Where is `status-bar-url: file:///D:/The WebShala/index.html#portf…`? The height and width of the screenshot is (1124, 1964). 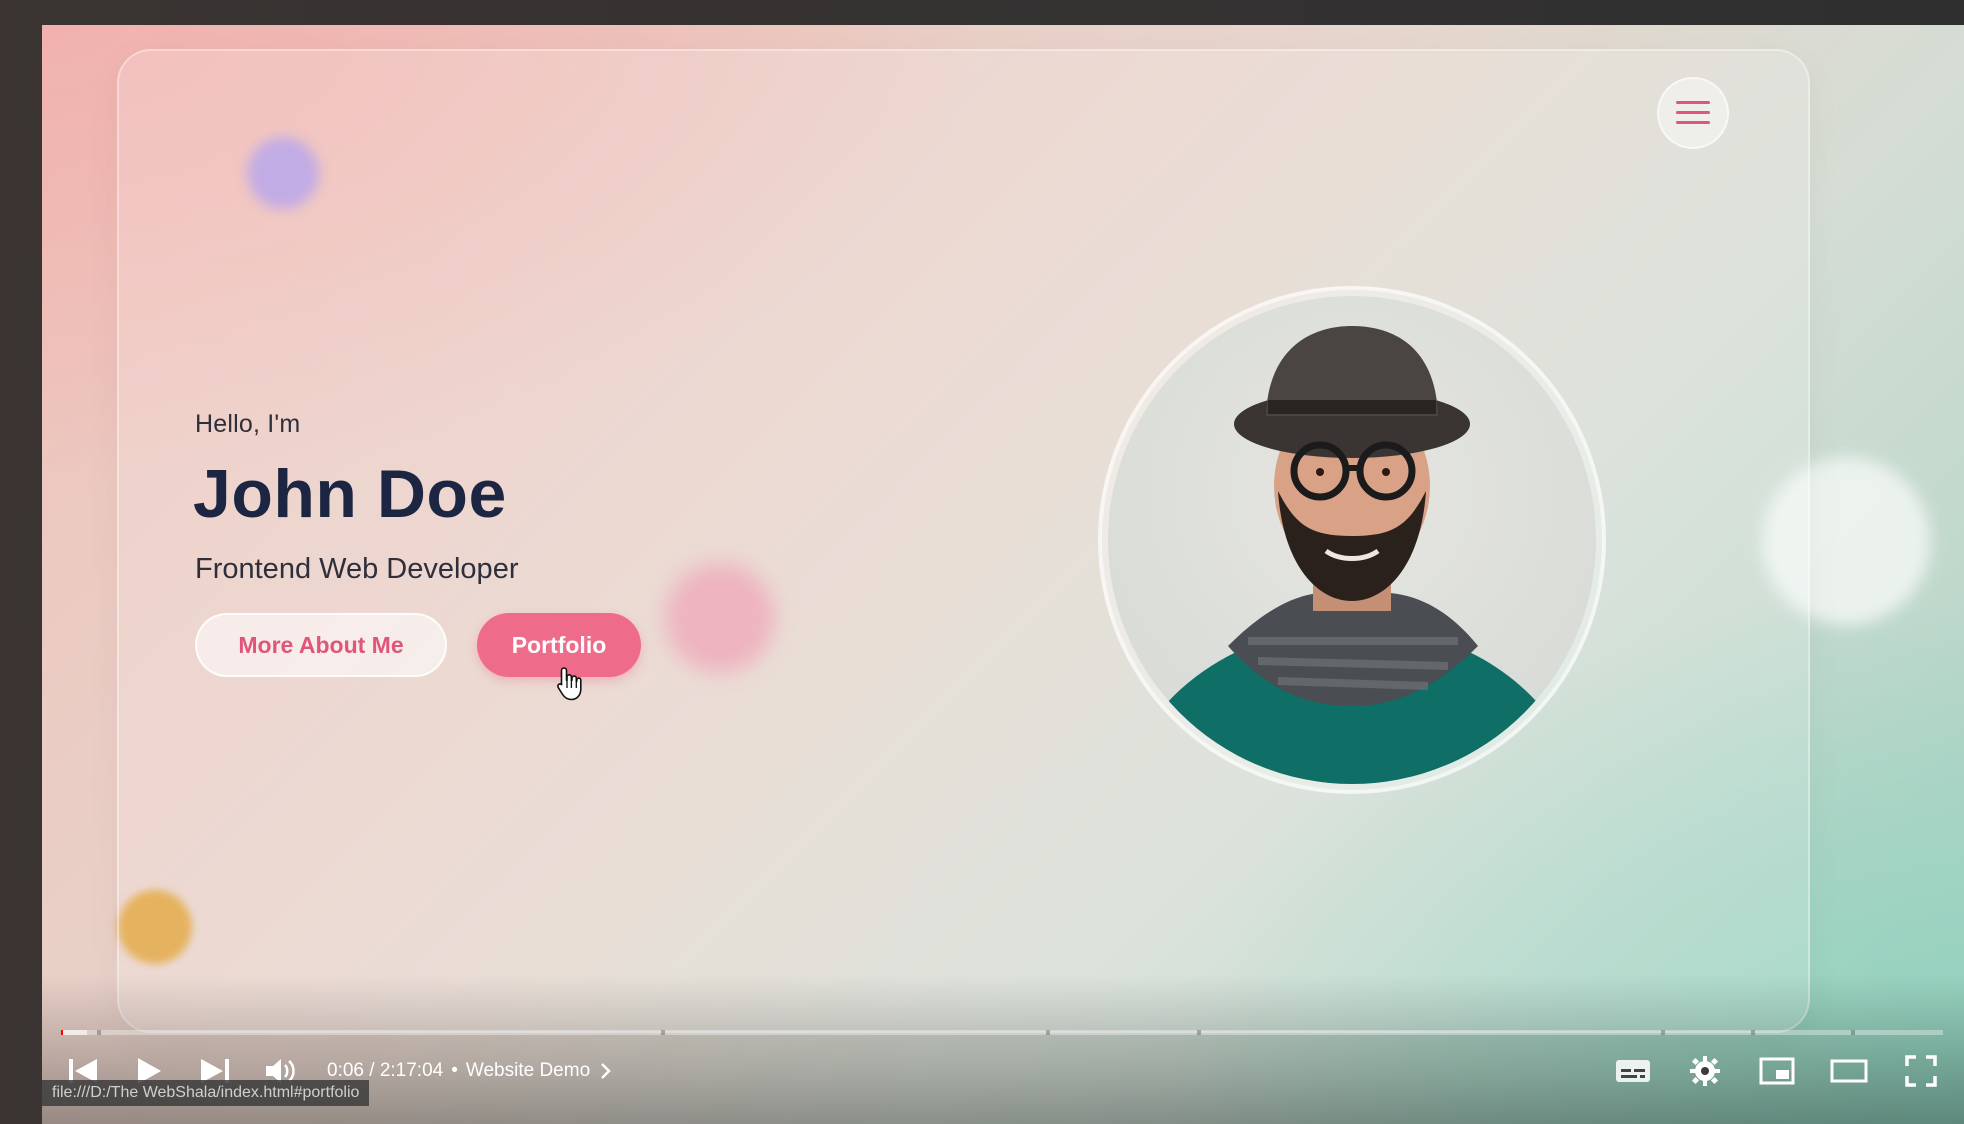
status-bar-url: file:///D:/The WebShala/index.html#portf… is located at coordinates (206, 1093).